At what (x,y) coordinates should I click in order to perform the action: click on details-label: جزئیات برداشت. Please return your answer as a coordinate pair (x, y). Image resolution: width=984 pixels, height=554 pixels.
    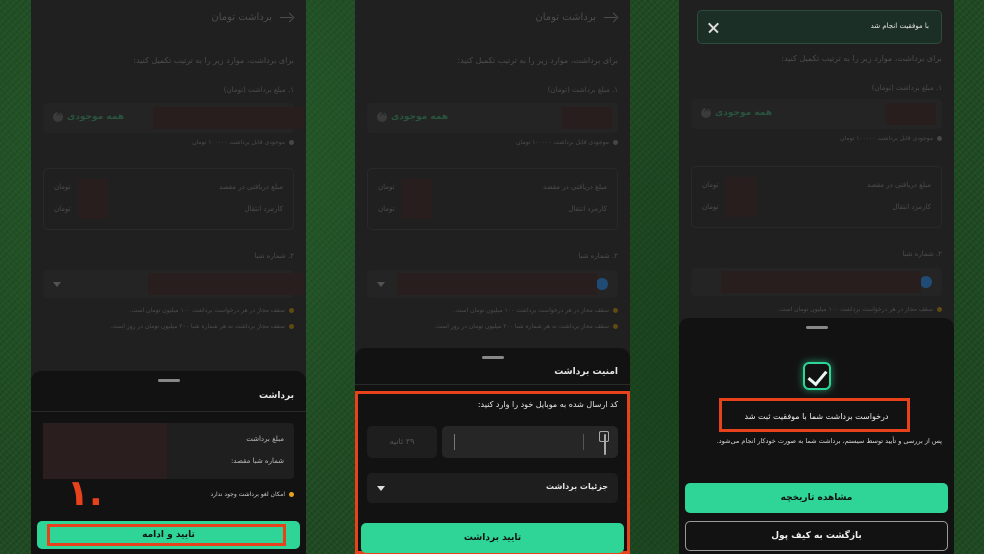
    Looking at the image, I should click on (576, 486).